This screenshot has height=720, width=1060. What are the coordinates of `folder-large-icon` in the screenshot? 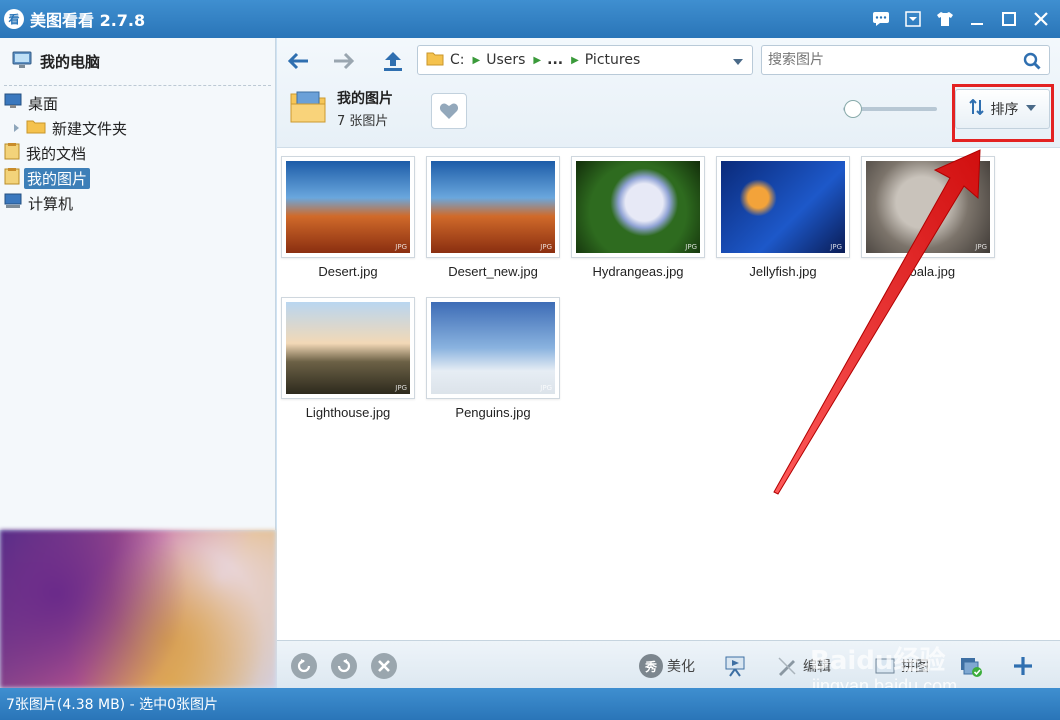 It's located at (308, 109).